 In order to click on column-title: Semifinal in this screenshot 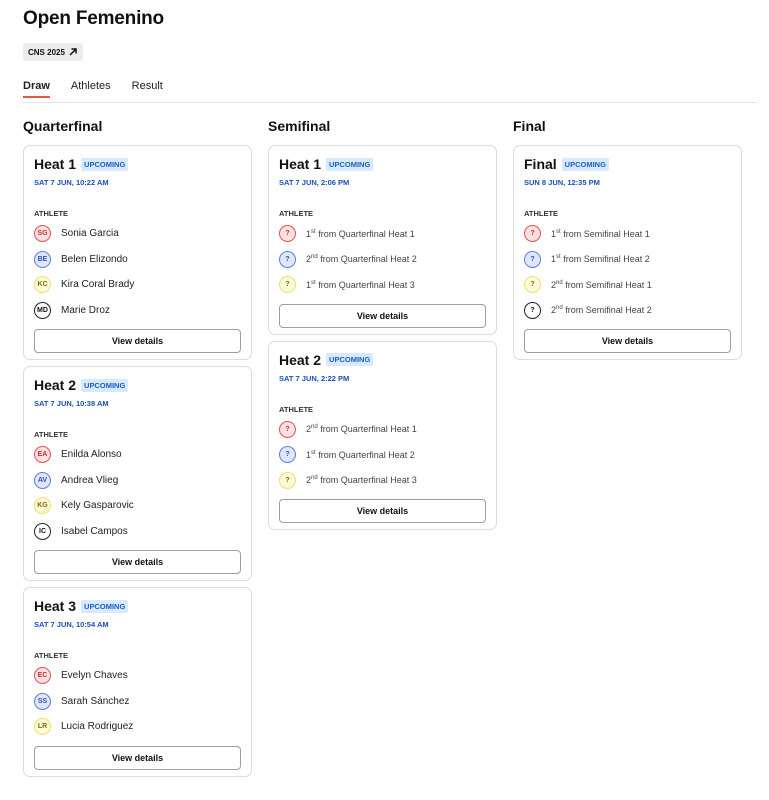, I will do `click(299, 126)`.